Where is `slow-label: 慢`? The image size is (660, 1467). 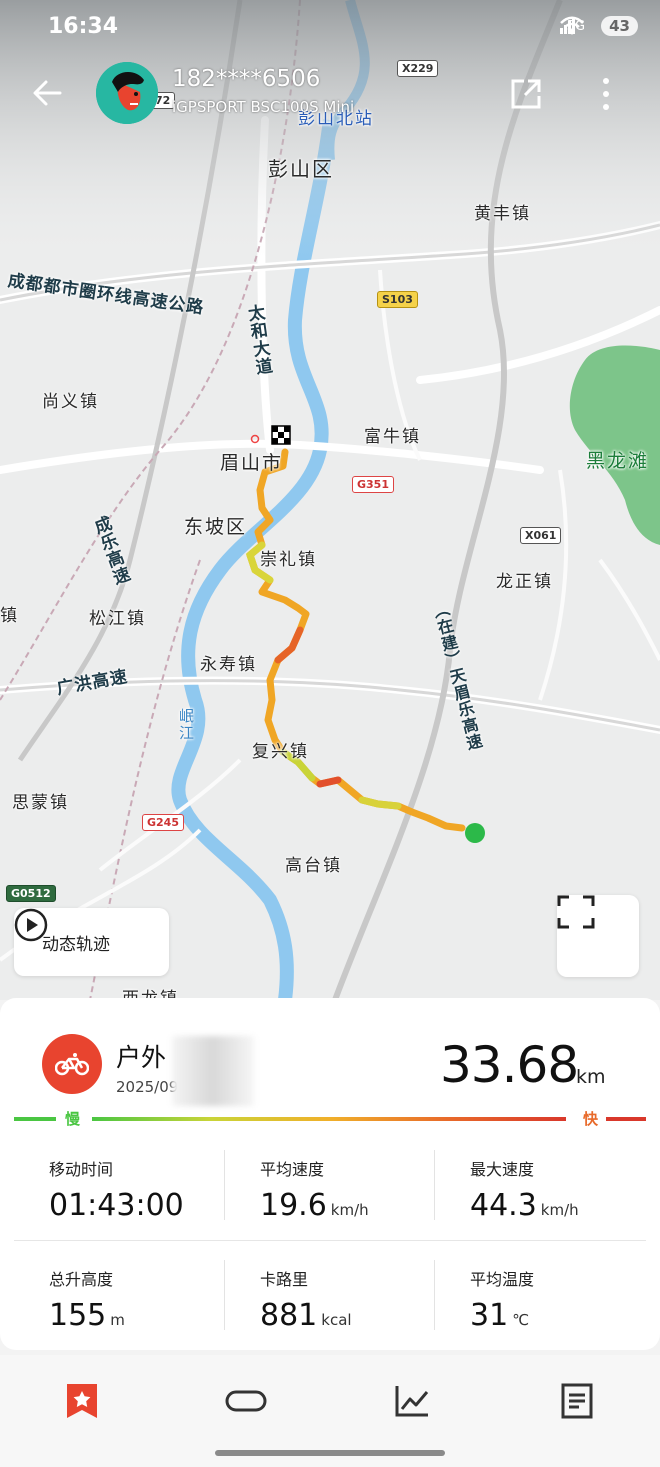 slow-label: 慢 is located at coordinates (73, 1119).